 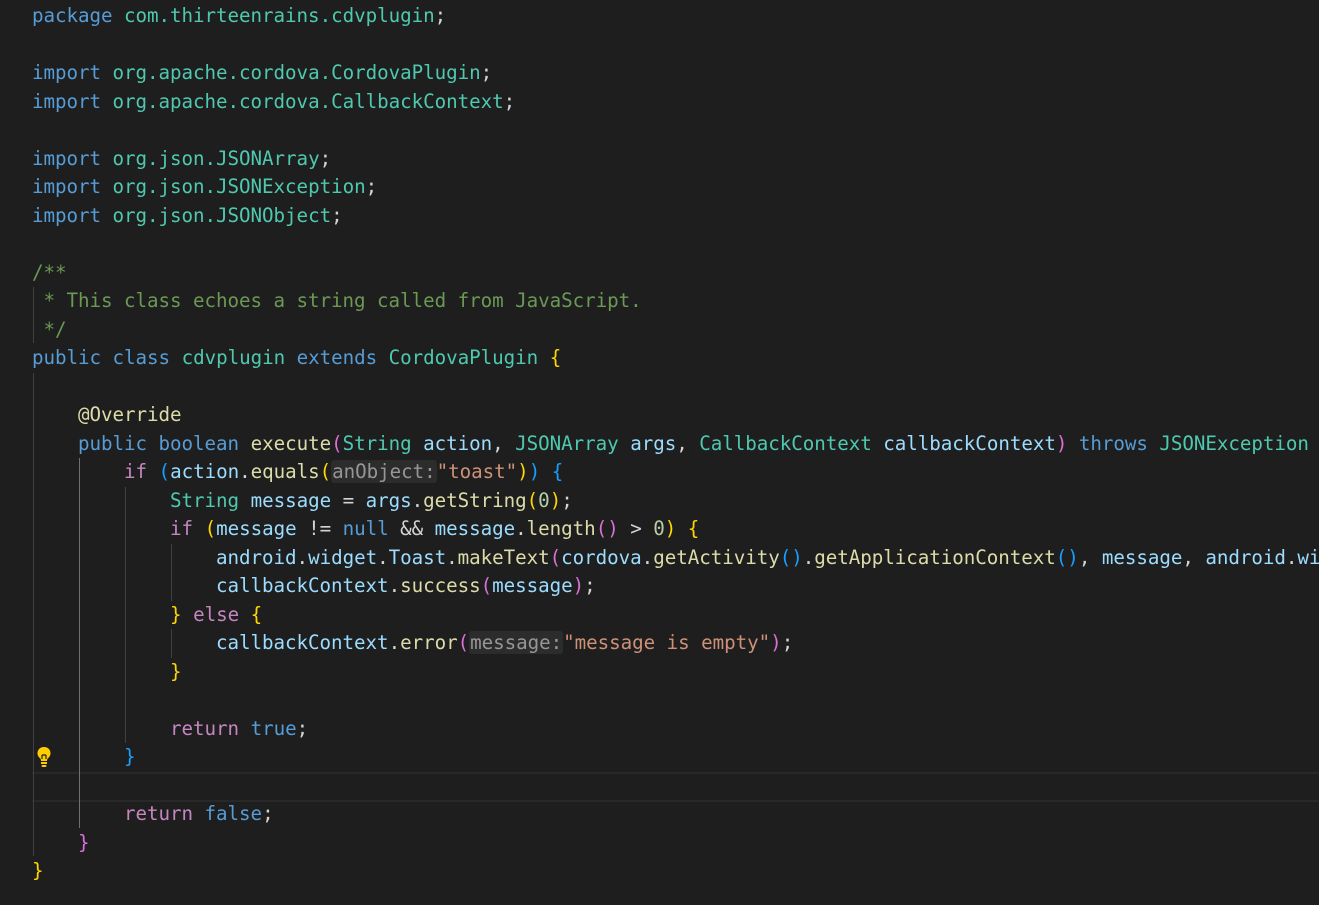 What do you see at coordinates (969, 443) in the screenshot?
I see `code-token: callbackContext` at bounding box center [969, 443].